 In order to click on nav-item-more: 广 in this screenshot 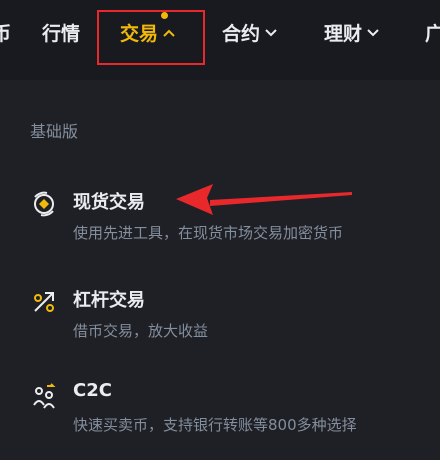, I will do `click(432, 32)`.